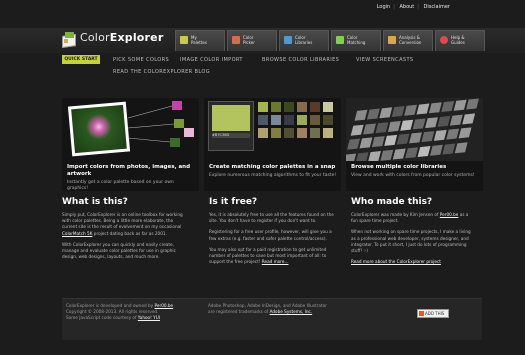 The width and height of the screenshot is (525, 355). What do you see at coordinates (414, 129) in the screenshot?
I see `libraries-illustration` at bounding box center [414, 129].